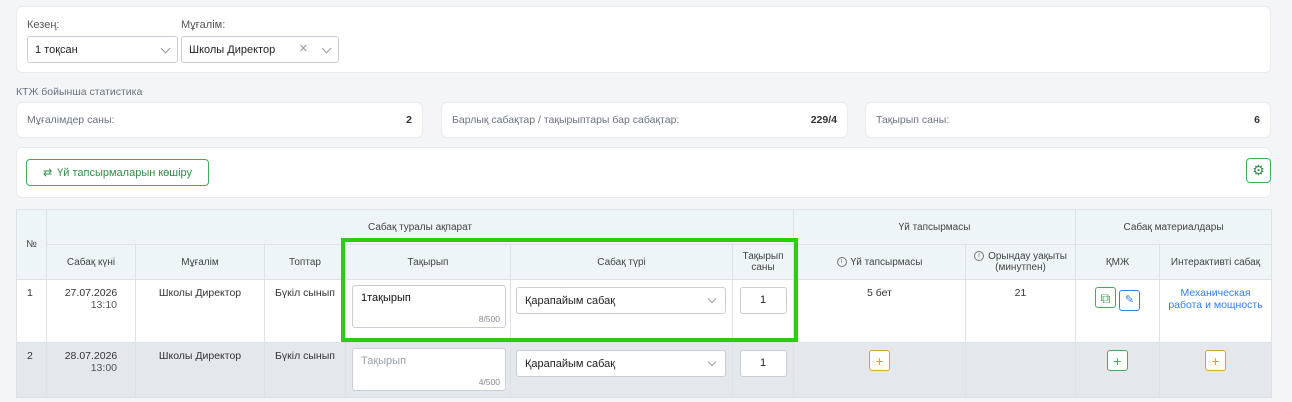 The image size is (1292, 402). Describe the element at coordinates (31, 244) in the screenshot. I see `num-header: №` at that location.